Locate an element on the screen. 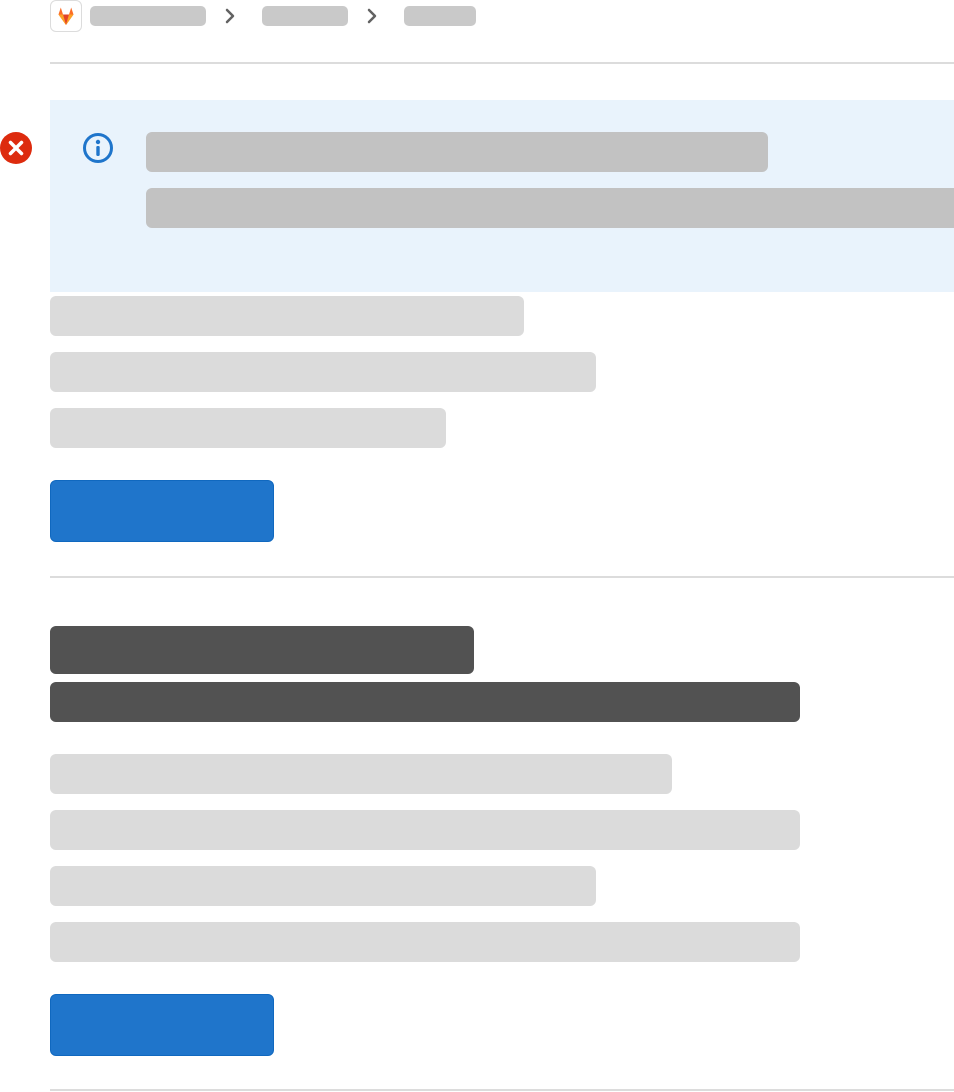  section-subheading is located at coordinates (425, 702).